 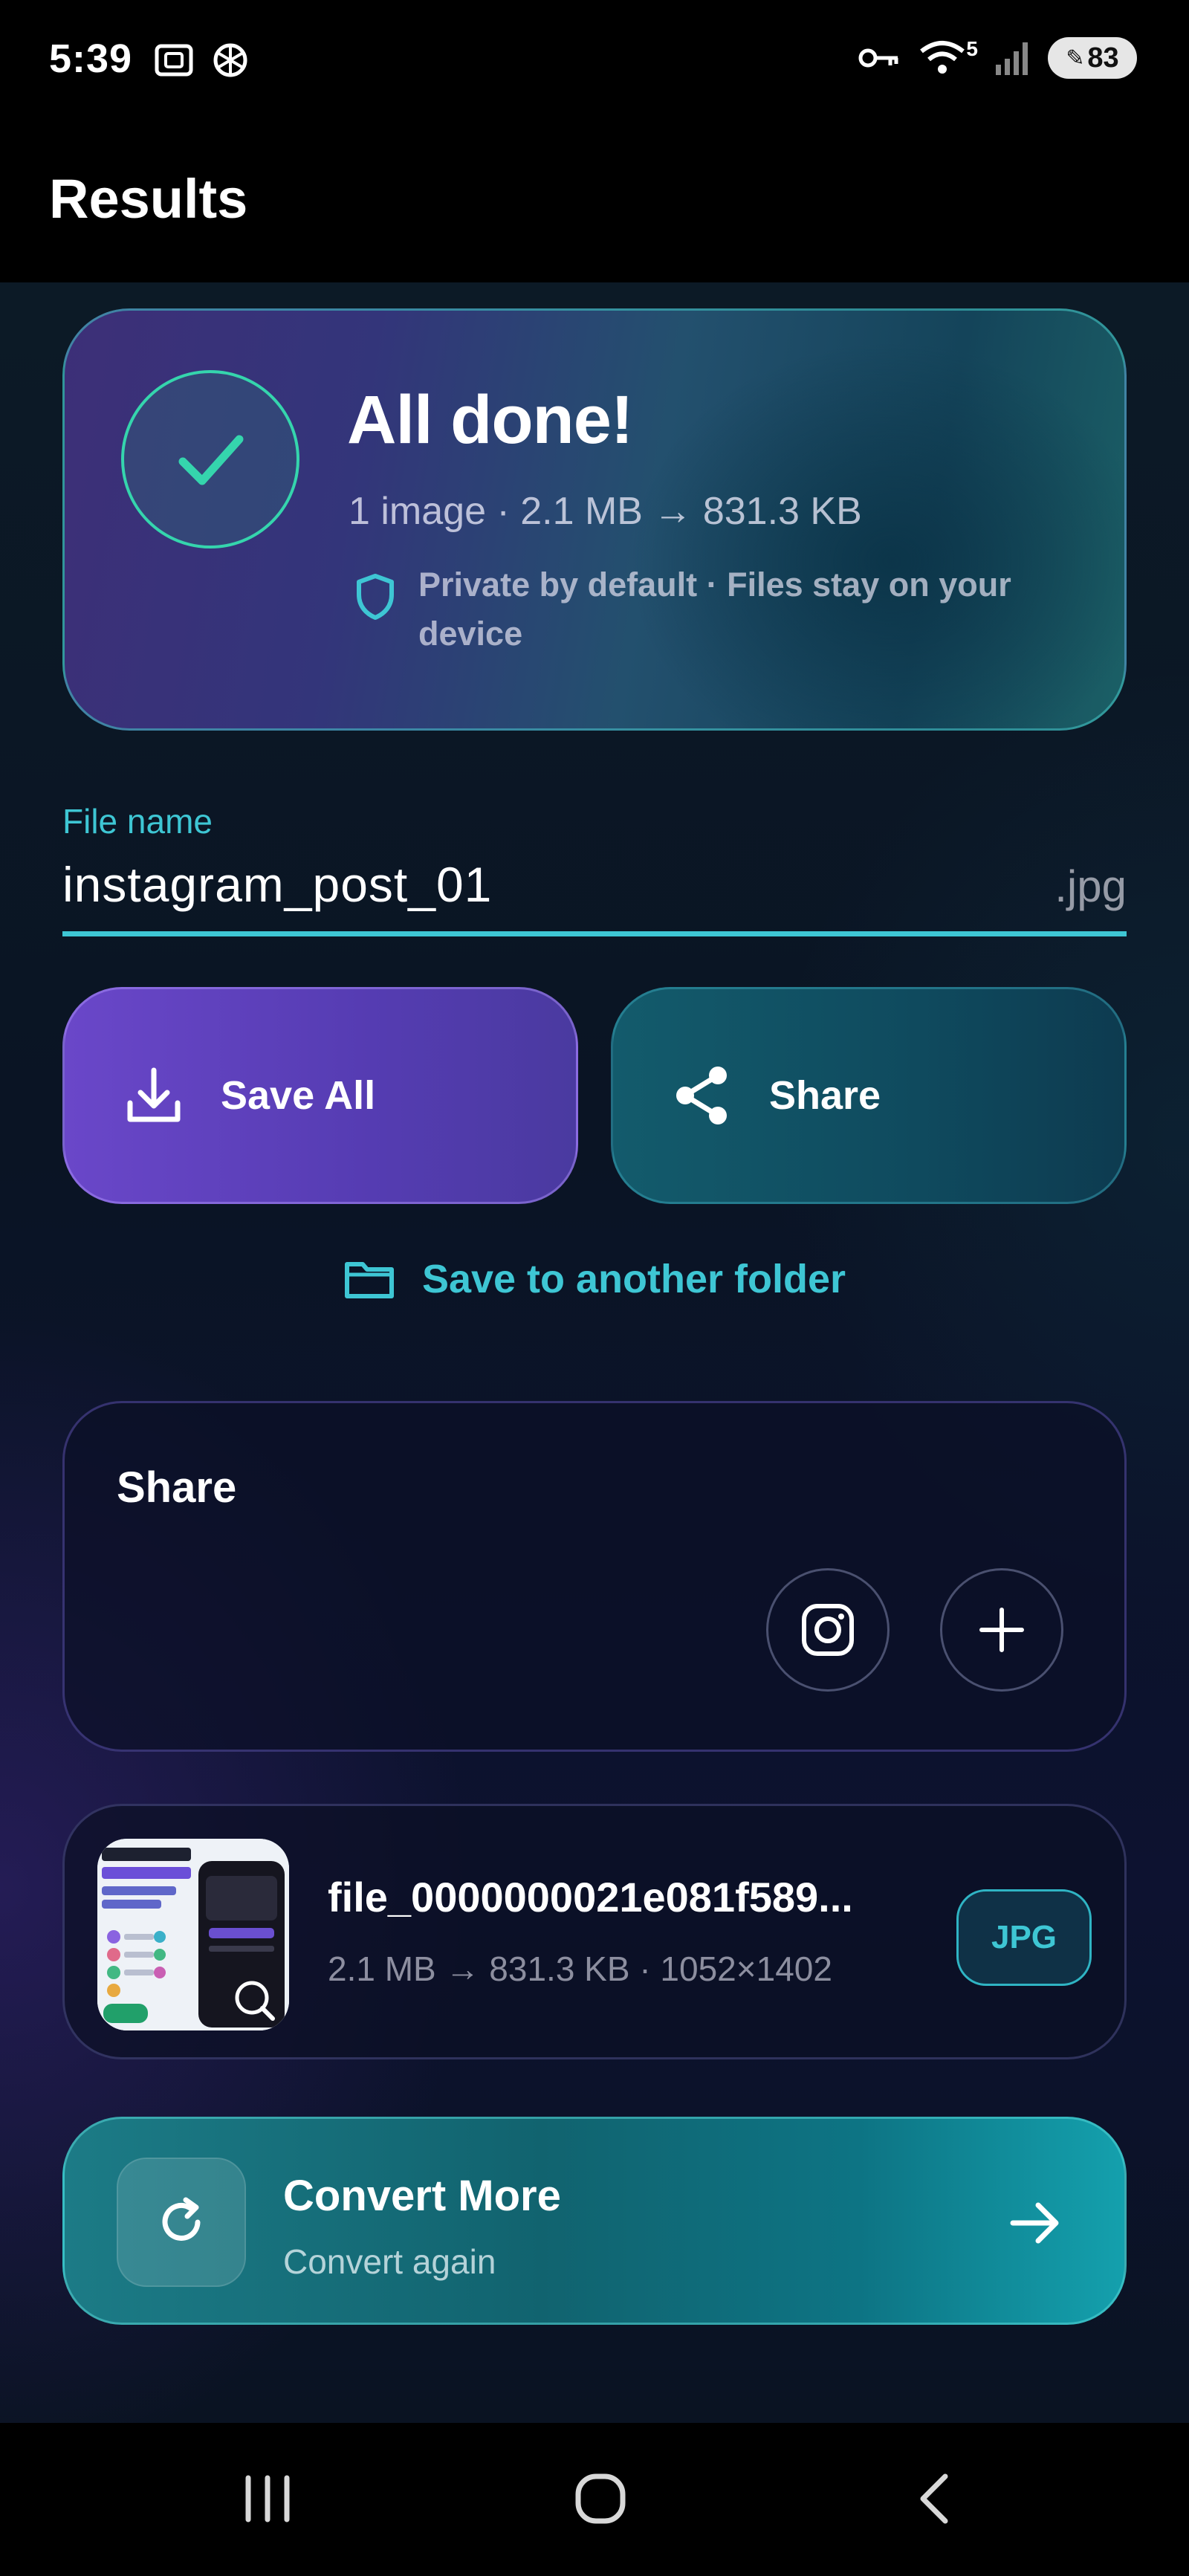 I want to click on page-title: Results, so click(x=148, y=199).